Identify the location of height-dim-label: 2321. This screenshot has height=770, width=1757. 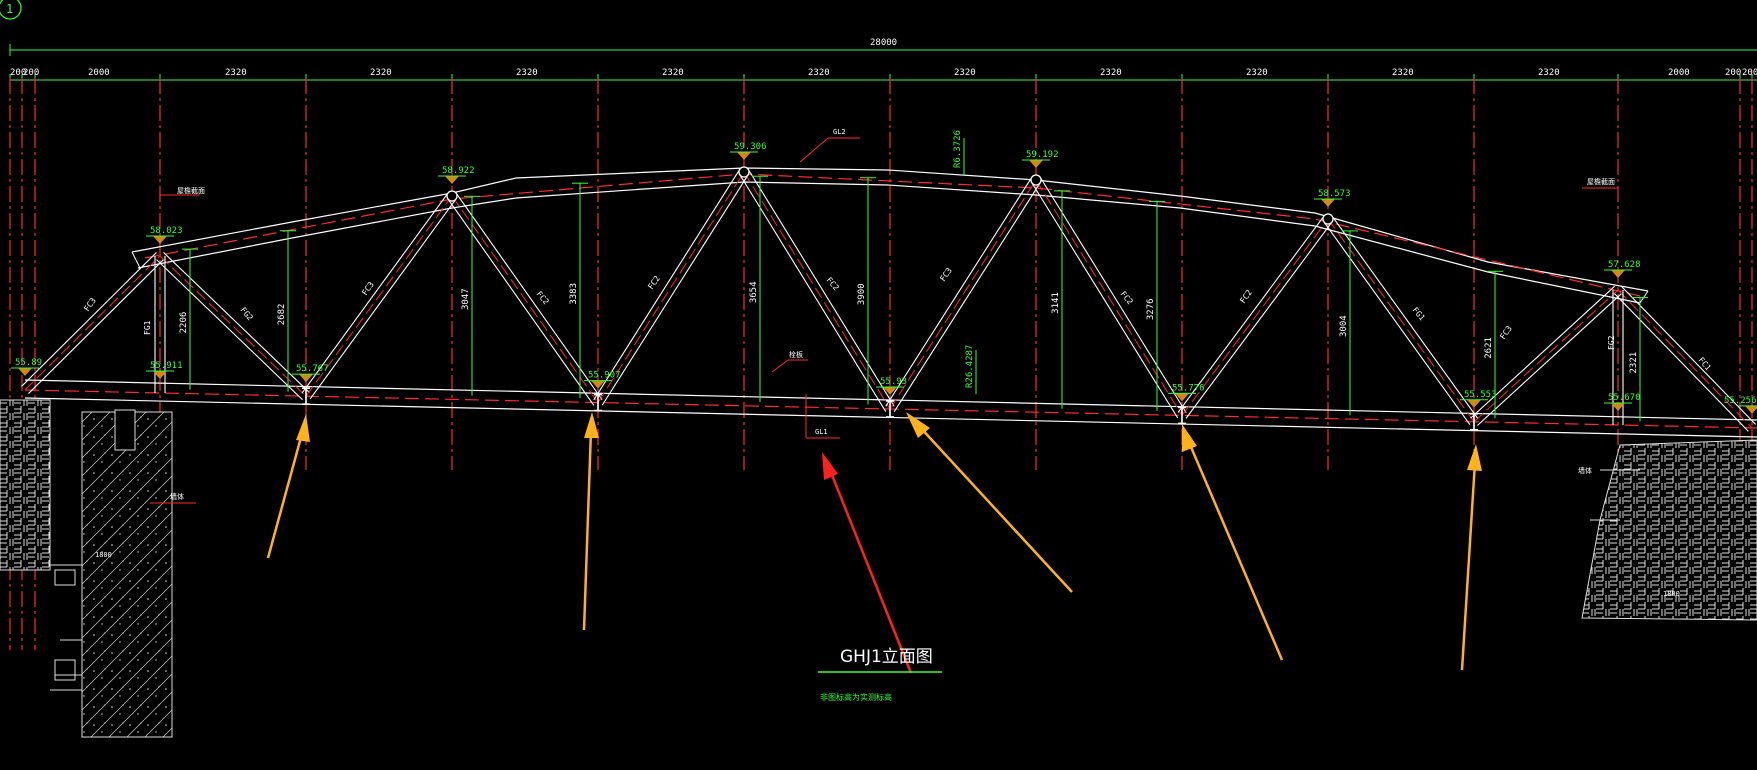
(1634, 363).